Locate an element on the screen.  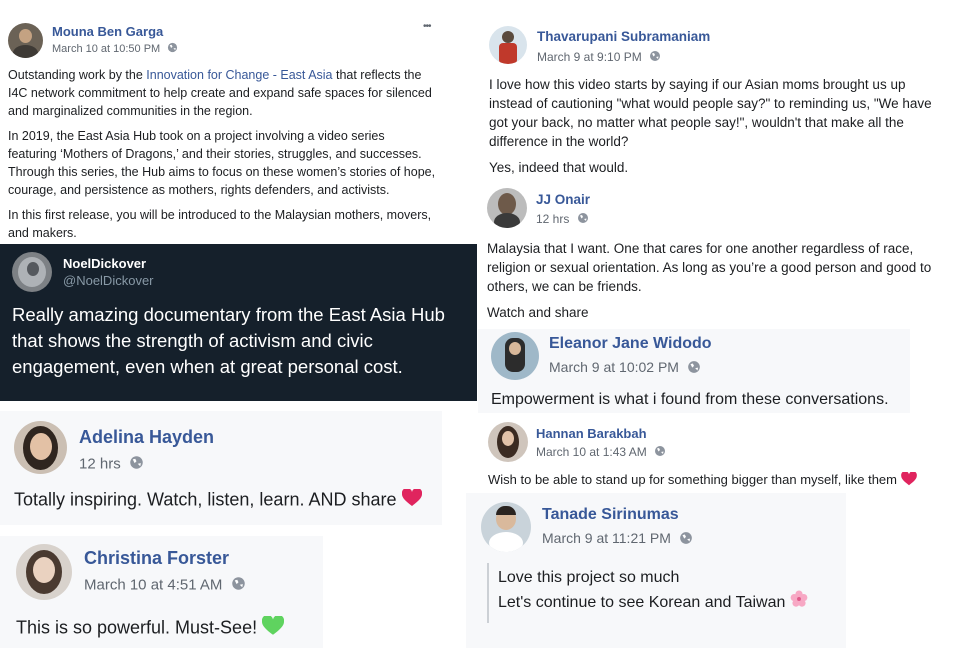
author-name: Hannan Barakbah is located at coordinates (591, 433).